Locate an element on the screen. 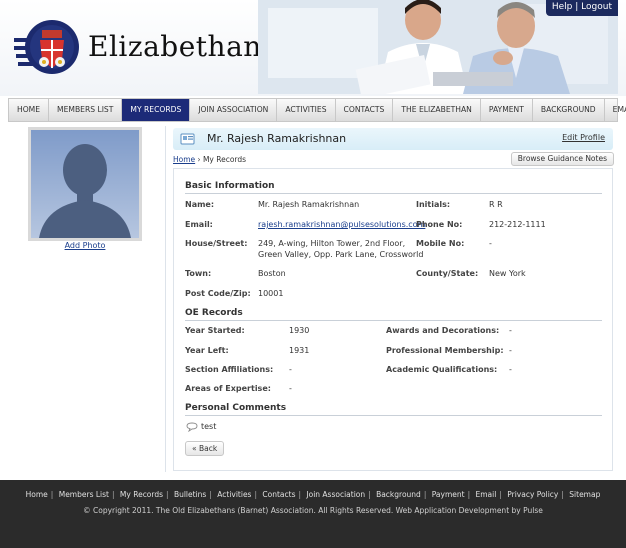 The height and width of the screenshot is (548, 626). nav-email: EMAIL is located at coordinates (615, 110).